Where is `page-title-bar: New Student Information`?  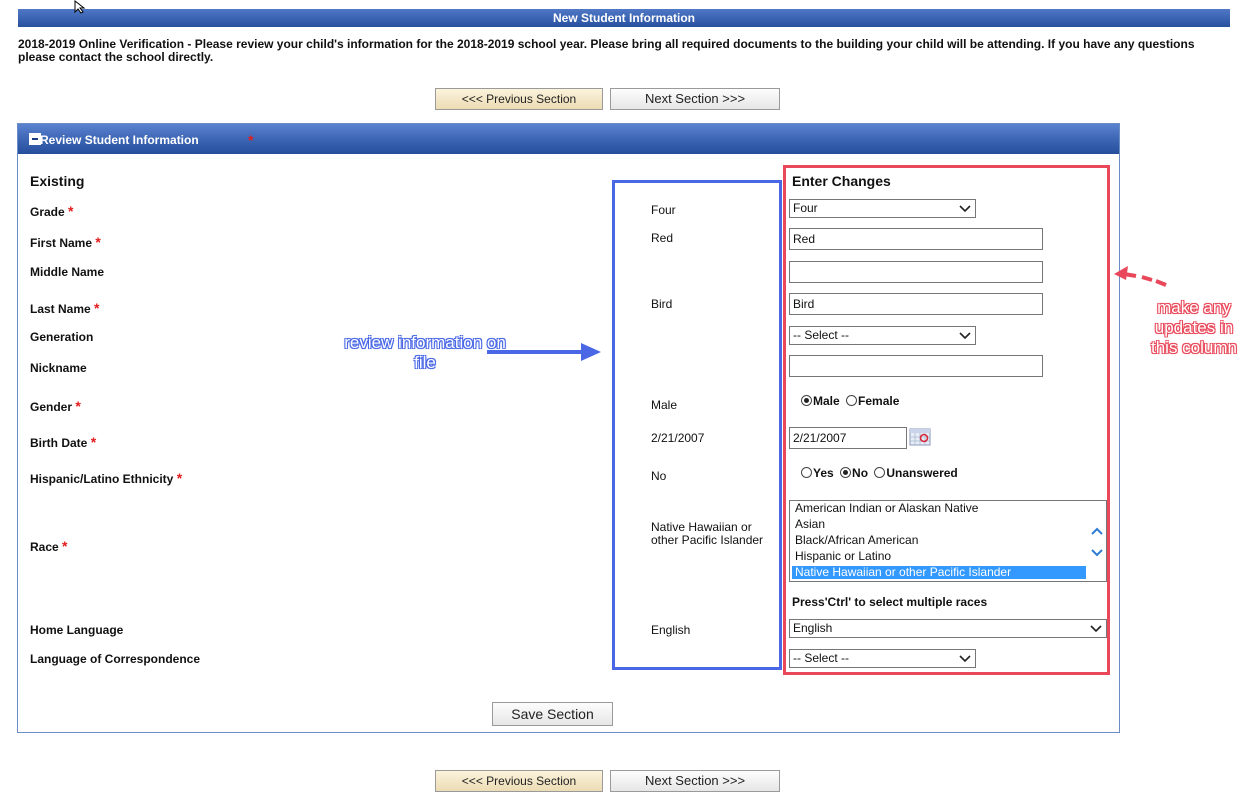 page-title-bar: New Student Information is located at coordinates (624, 18).